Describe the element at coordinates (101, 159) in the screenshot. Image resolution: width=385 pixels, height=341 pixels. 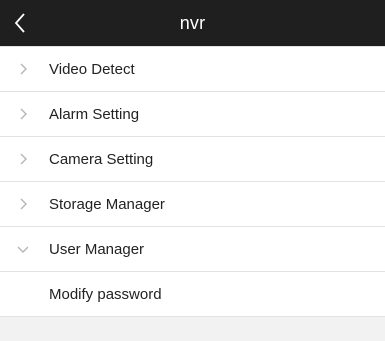
I see `menu-item-label: Camera Setting` at that location.